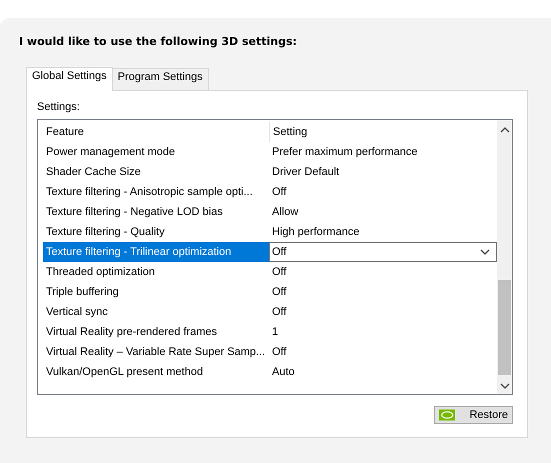 This screenshot has height=463, width=551. I want to click on feature-cell: Power management mode, so click(156, 152).